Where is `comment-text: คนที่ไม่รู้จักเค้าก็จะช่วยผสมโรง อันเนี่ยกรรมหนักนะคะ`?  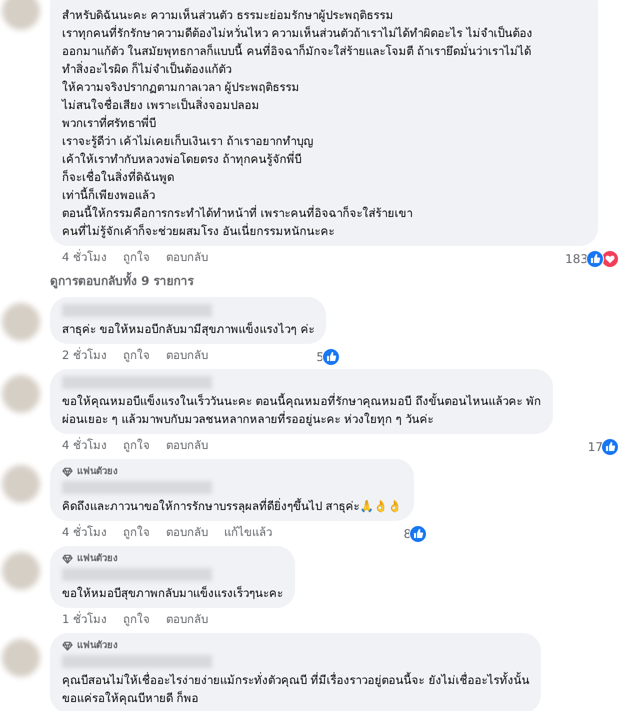
comment-text: คนที่ไม่รู้จักเค้าก็จะช่วยผสมโรง อันเนี่ยกรรมหนักนะคะ is located at coordinates (199, 231).